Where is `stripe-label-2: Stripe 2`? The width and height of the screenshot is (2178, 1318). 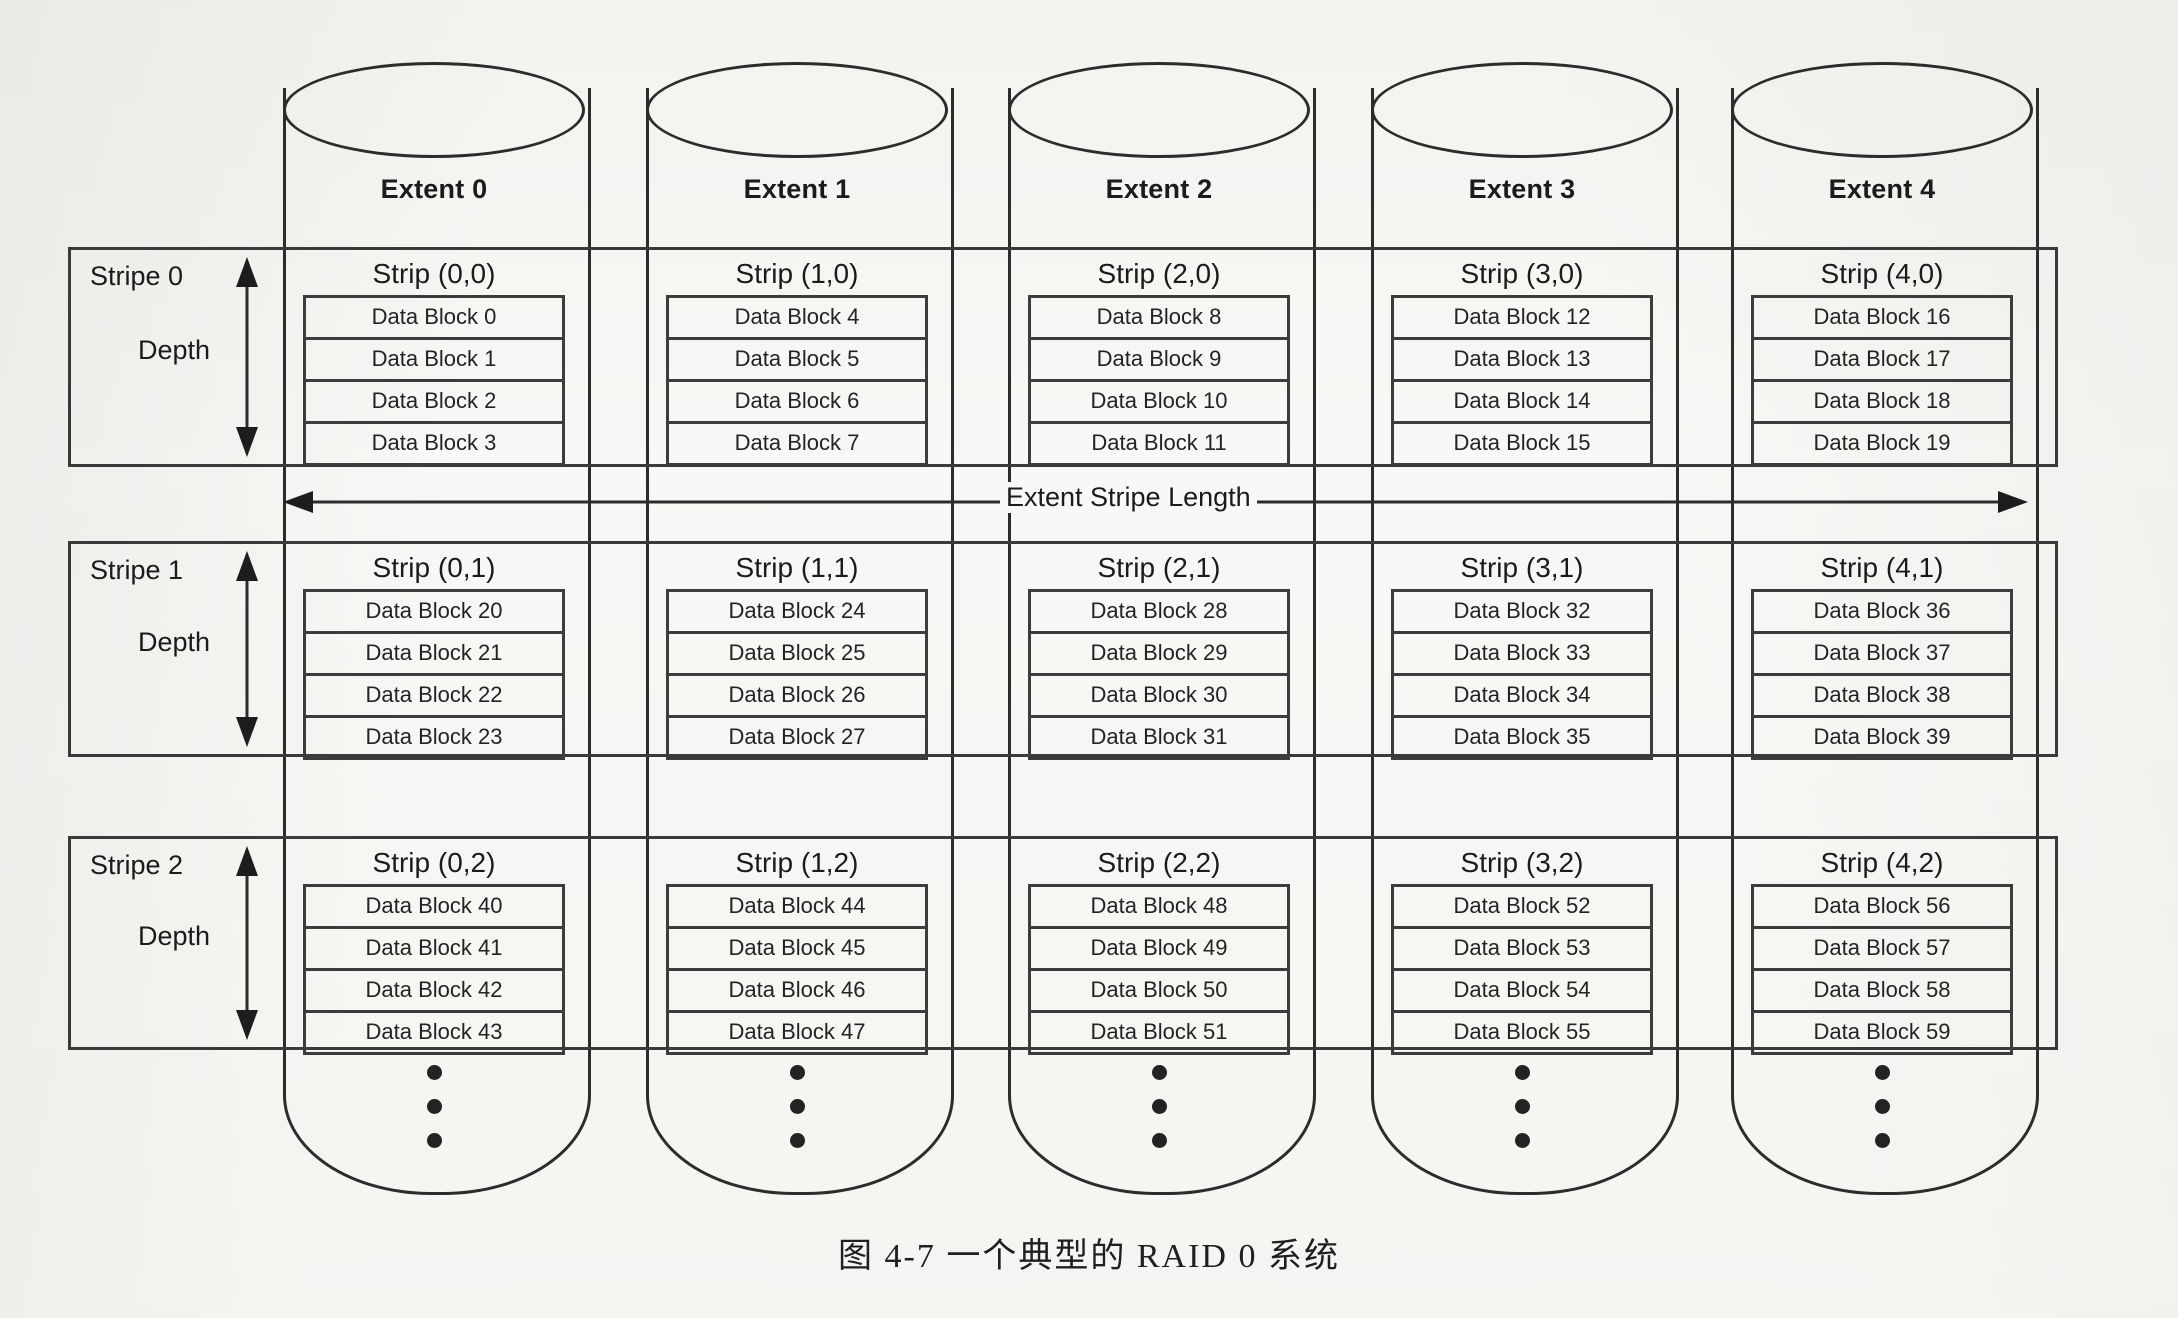 stripe-label-2: Stripe 2 is located at coordinates (137, 865).